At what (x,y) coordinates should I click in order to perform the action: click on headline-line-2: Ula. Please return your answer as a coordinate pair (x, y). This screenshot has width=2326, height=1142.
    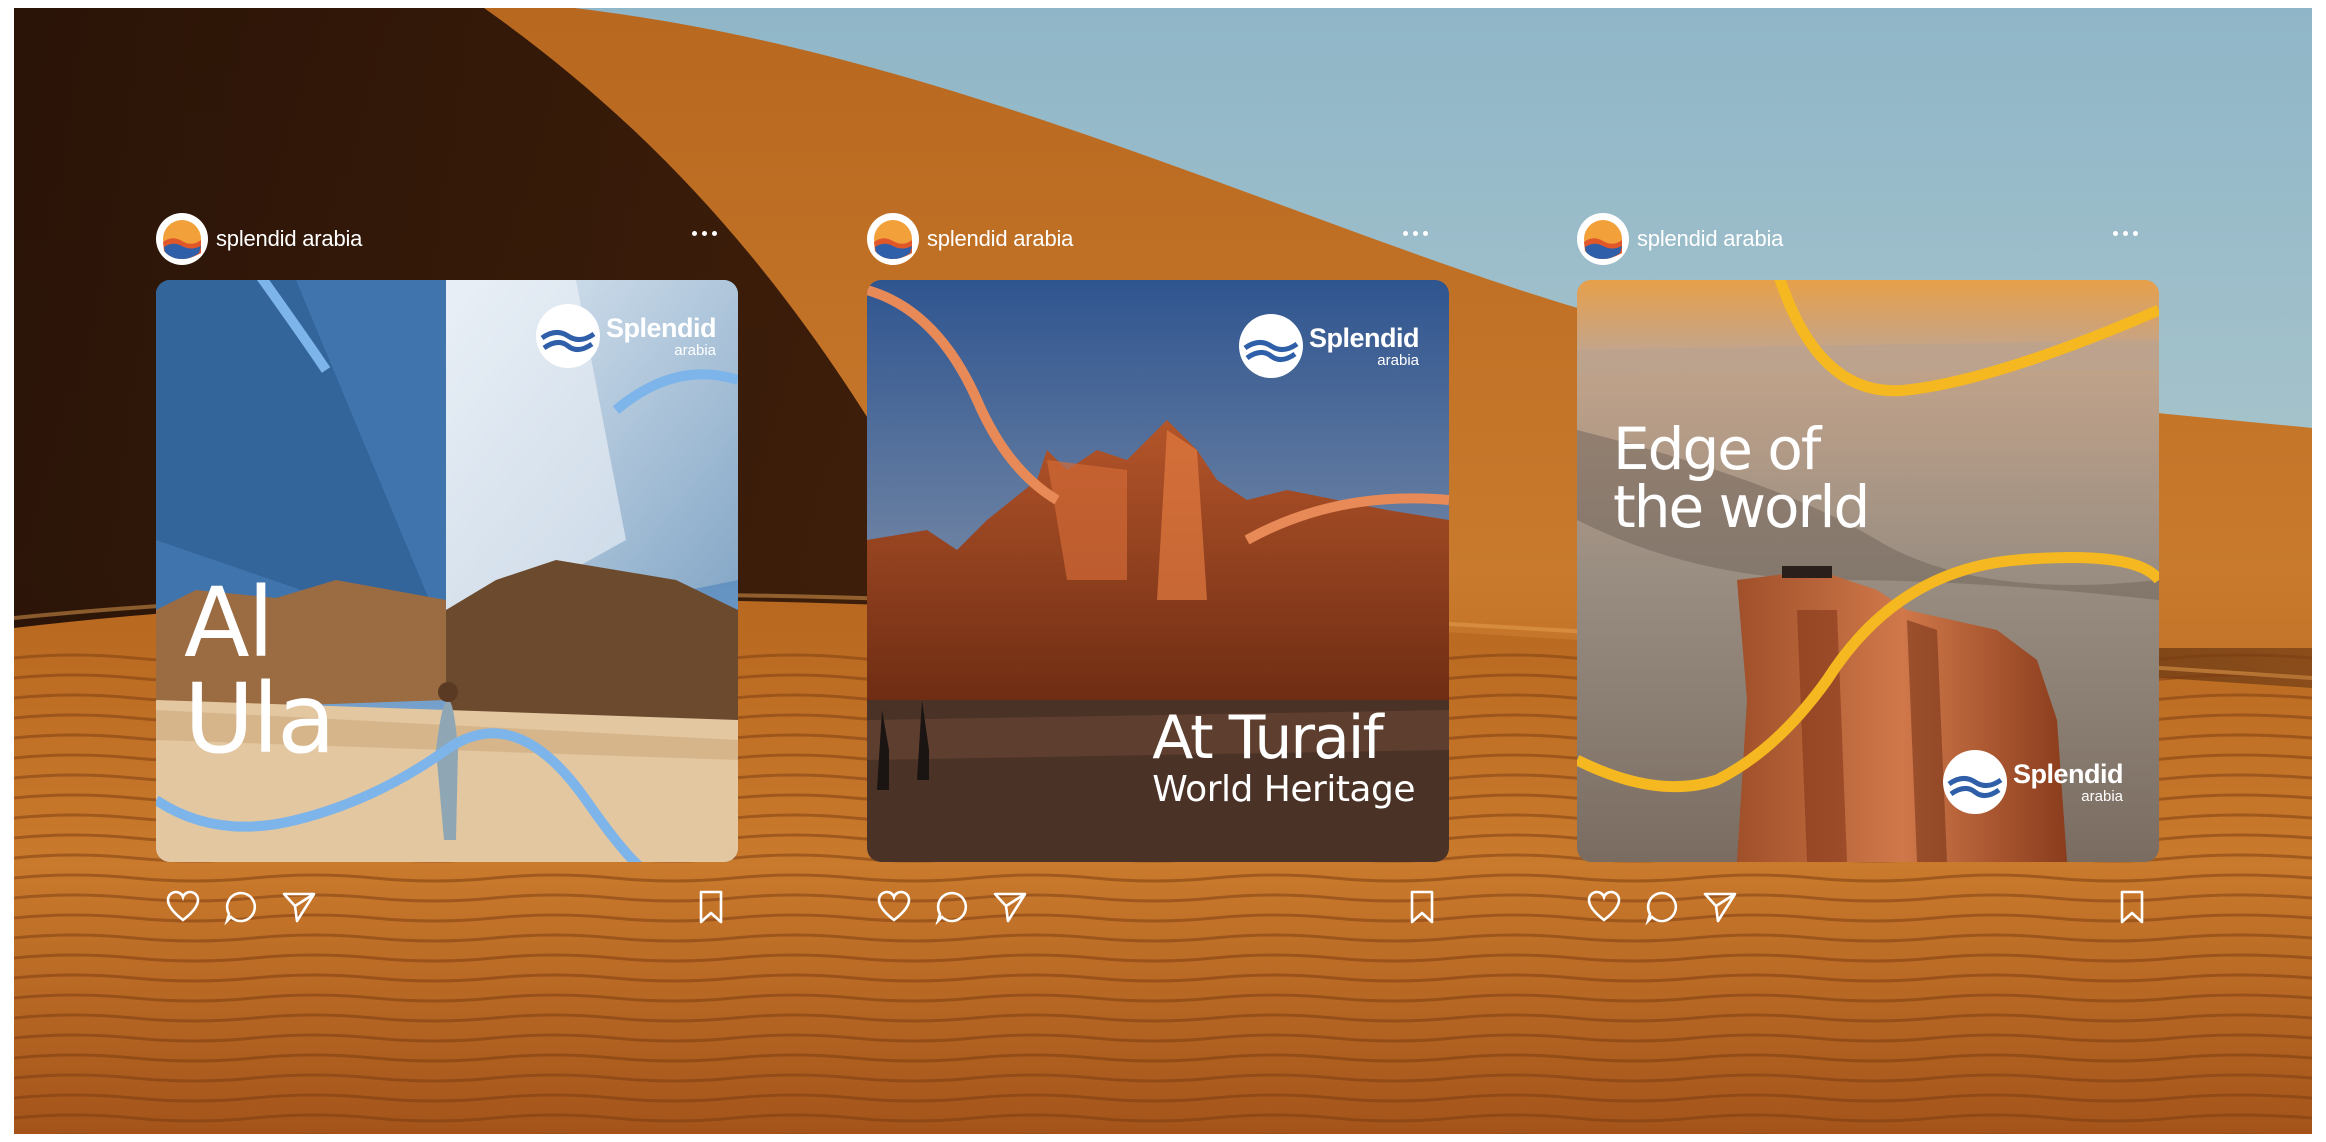
    Looking at the image, I should click on (260, 719).